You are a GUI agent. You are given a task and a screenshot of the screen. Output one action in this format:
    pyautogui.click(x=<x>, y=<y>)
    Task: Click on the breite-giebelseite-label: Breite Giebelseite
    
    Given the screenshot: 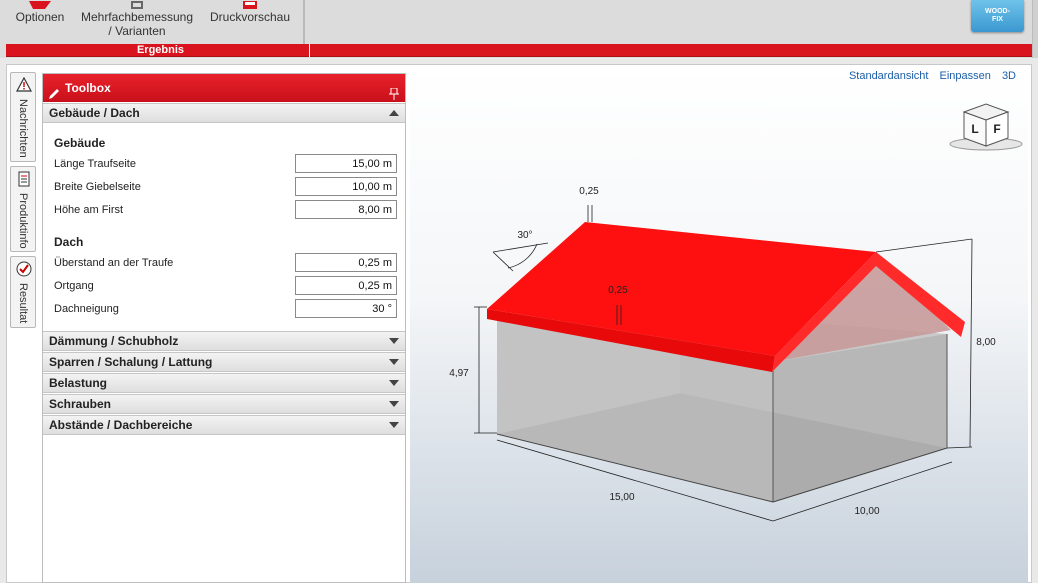 What is the action you would take?
    pyautogui.click(x=97, y=187)
    